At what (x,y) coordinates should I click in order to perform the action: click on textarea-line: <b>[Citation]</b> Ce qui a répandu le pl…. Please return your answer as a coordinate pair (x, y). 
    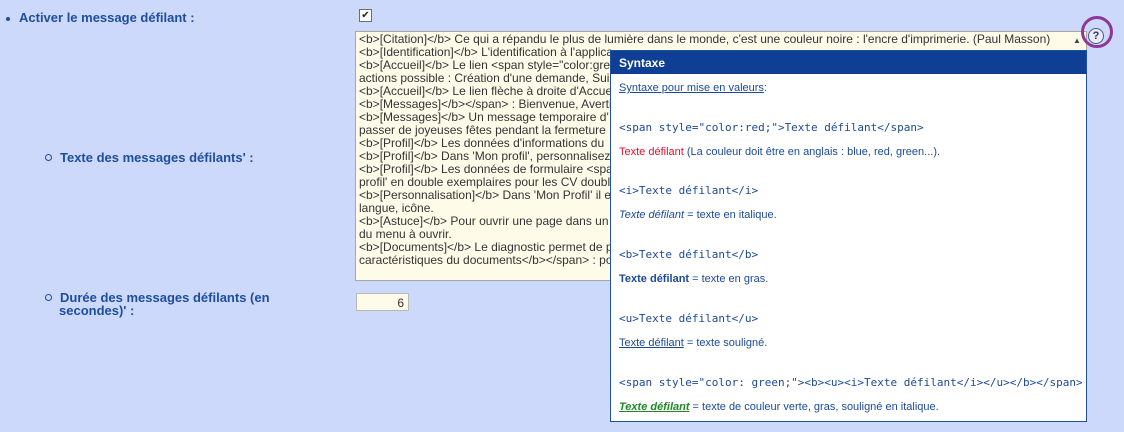
    Looking at the image, I should click on (705, 39).